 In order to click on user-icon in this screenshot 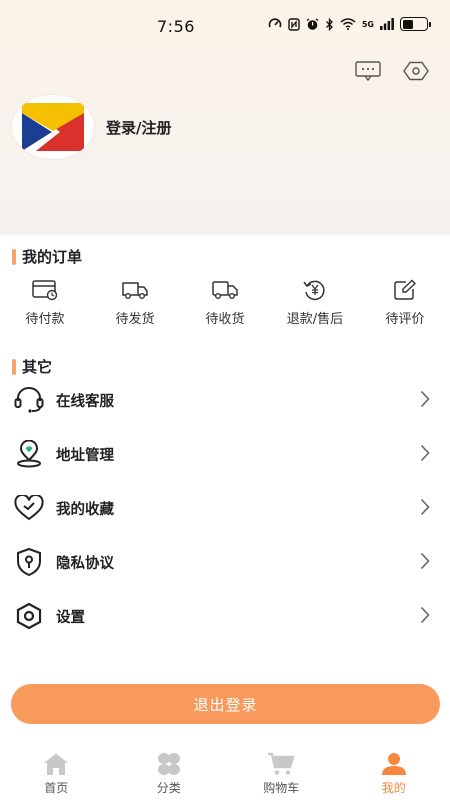, I will do `click(393, 764)`.